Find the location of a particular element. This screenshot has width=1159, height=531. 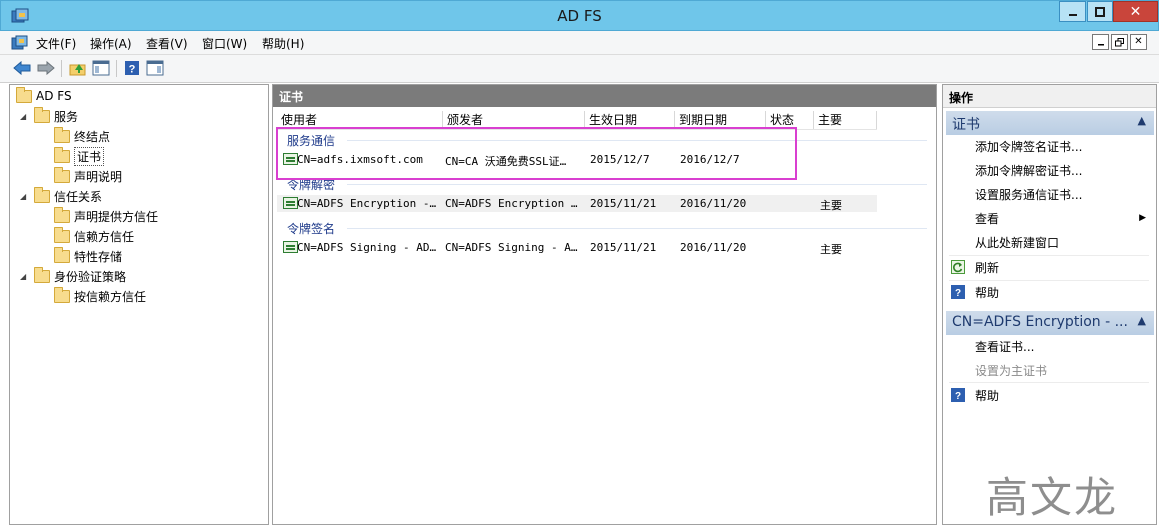

tree-node-label: 信赖方信任 is located at coordinates (104, 236).